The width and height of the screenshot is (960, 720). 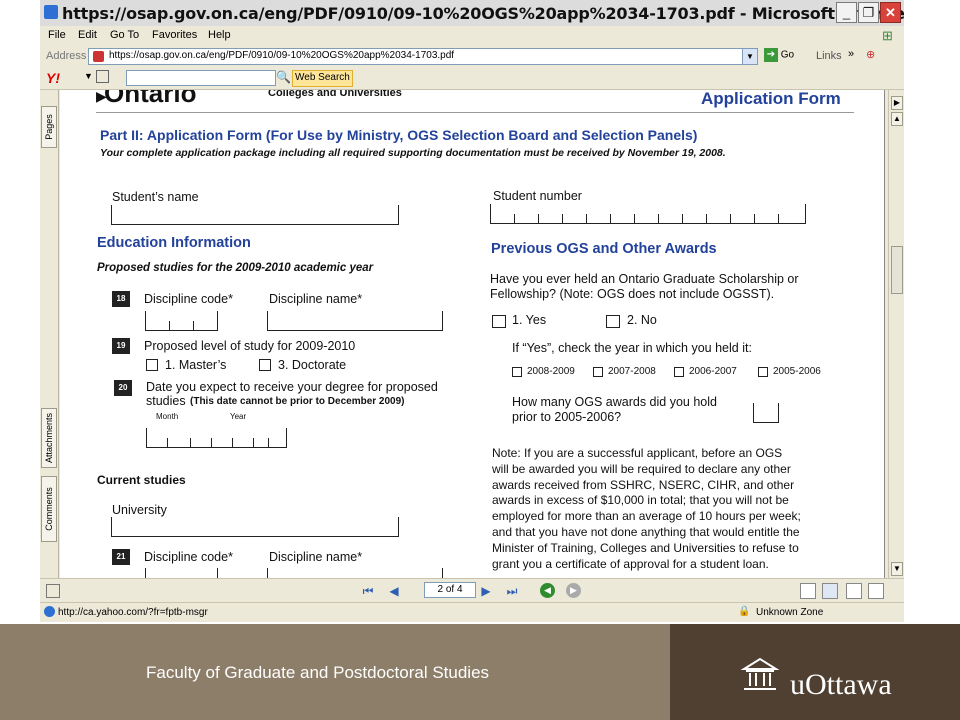 I want to click on year-2005-checkbox, so click(x=763, y=372).